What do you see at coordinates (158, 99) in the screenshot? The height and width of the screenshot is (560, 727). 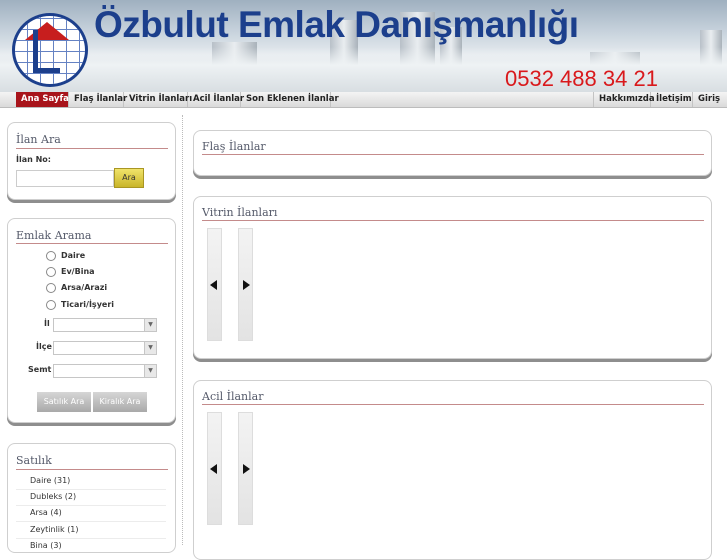 I see `nav-vitrin-ilanlari: Vitrin İlanları` at bounding box center [158, 99].